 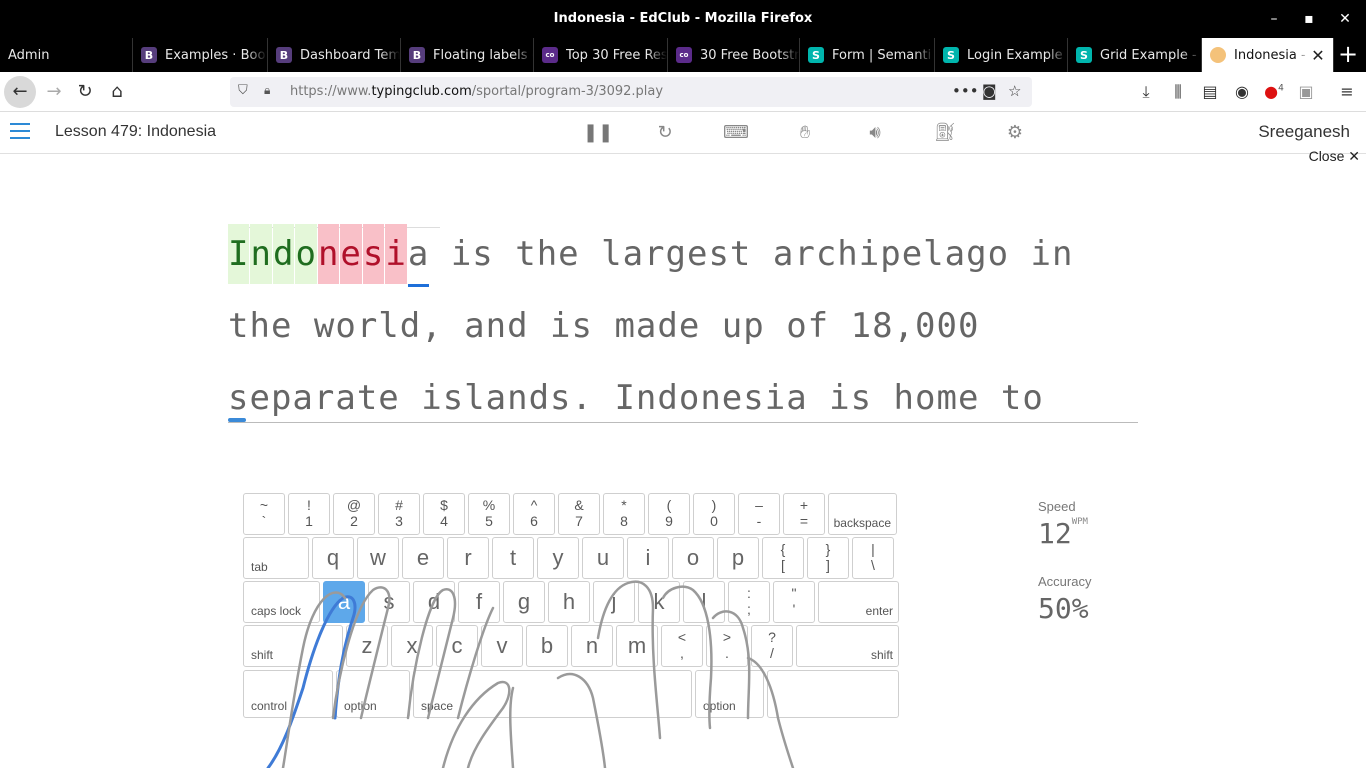 What do you see at coordinates (1345, 19) in the screenshot?
I see `close-window-icon: ✕` at bounding box center [1345, 19].